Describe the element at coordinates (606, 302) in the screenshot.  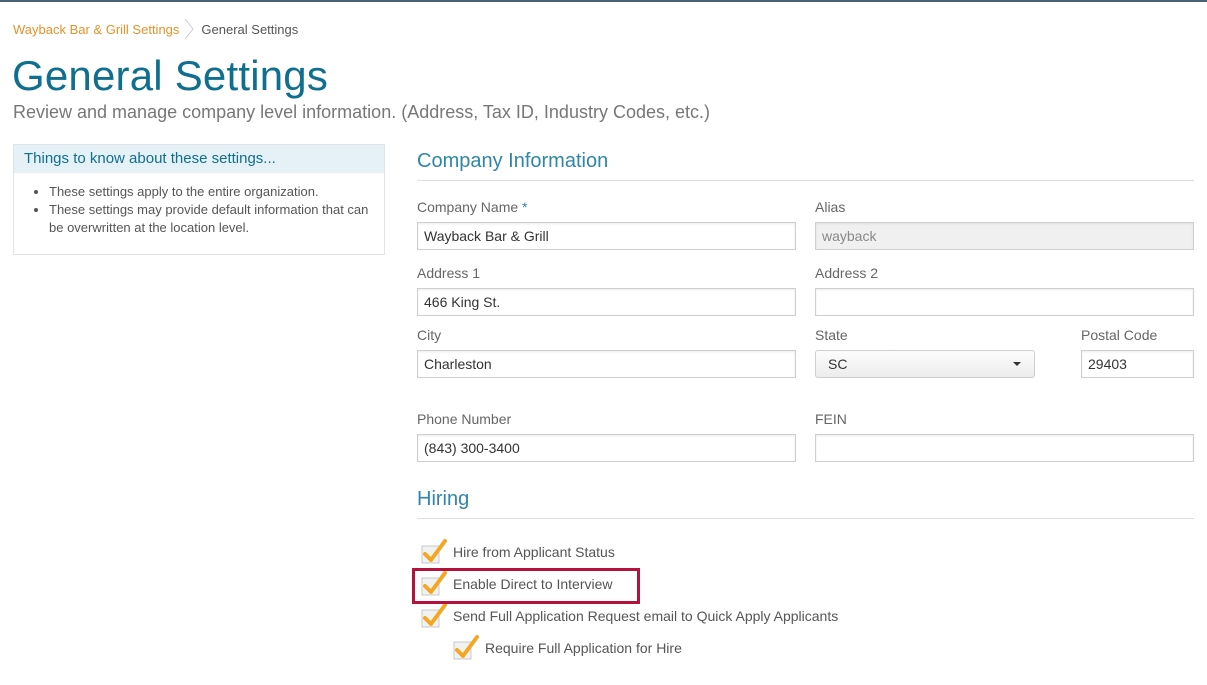
I see `address1-field` at that location.